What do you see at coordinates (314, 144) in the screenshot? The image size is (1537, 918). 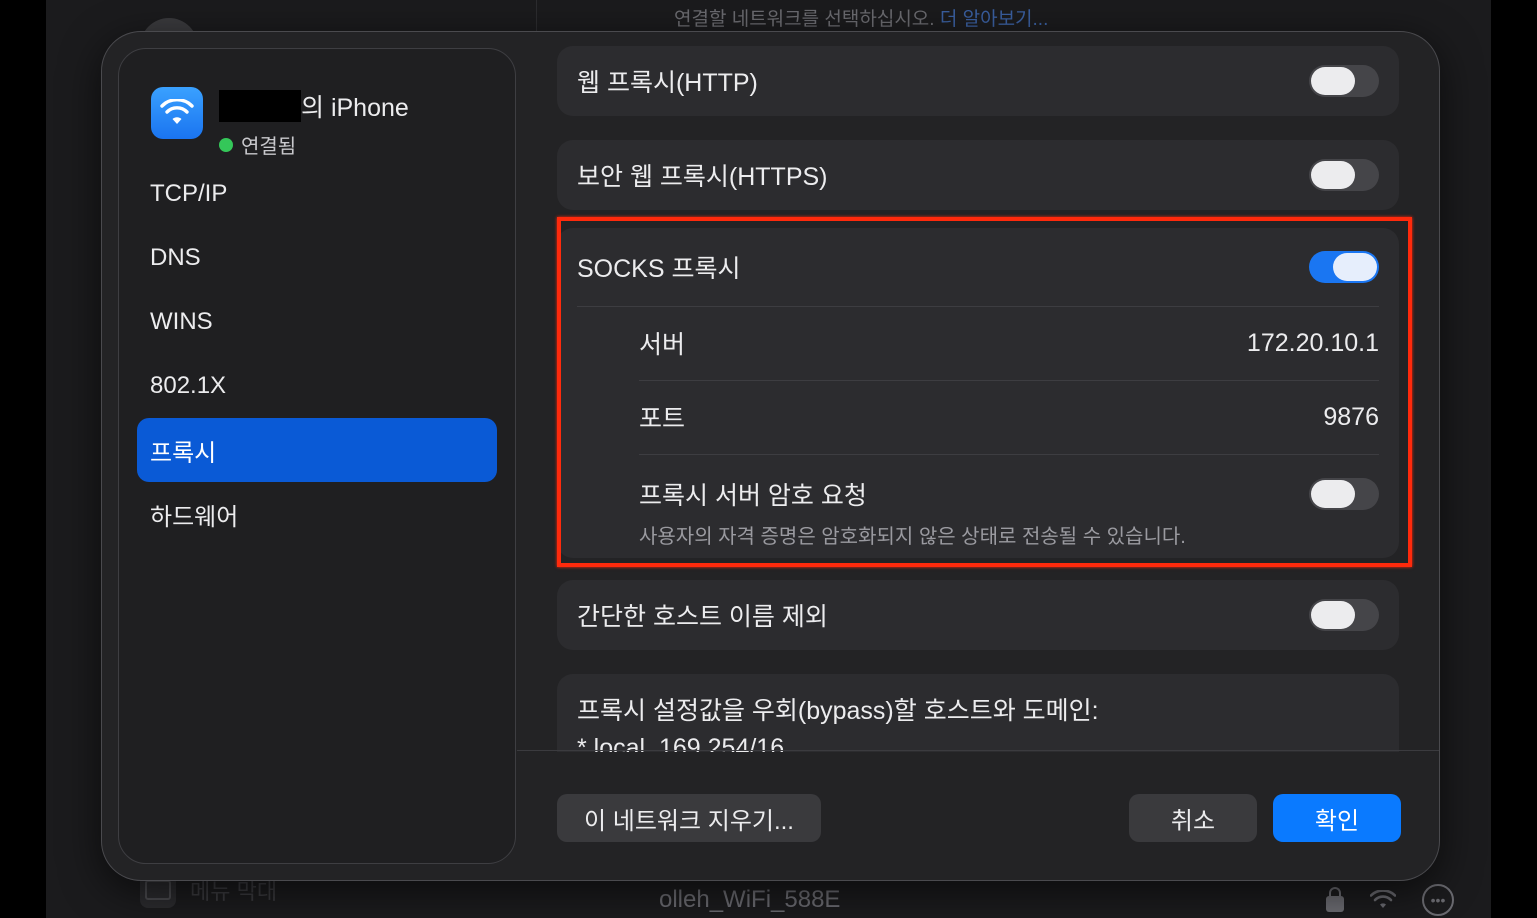 I see `connection-status: 연결됨` at bounding box center [314, 144].